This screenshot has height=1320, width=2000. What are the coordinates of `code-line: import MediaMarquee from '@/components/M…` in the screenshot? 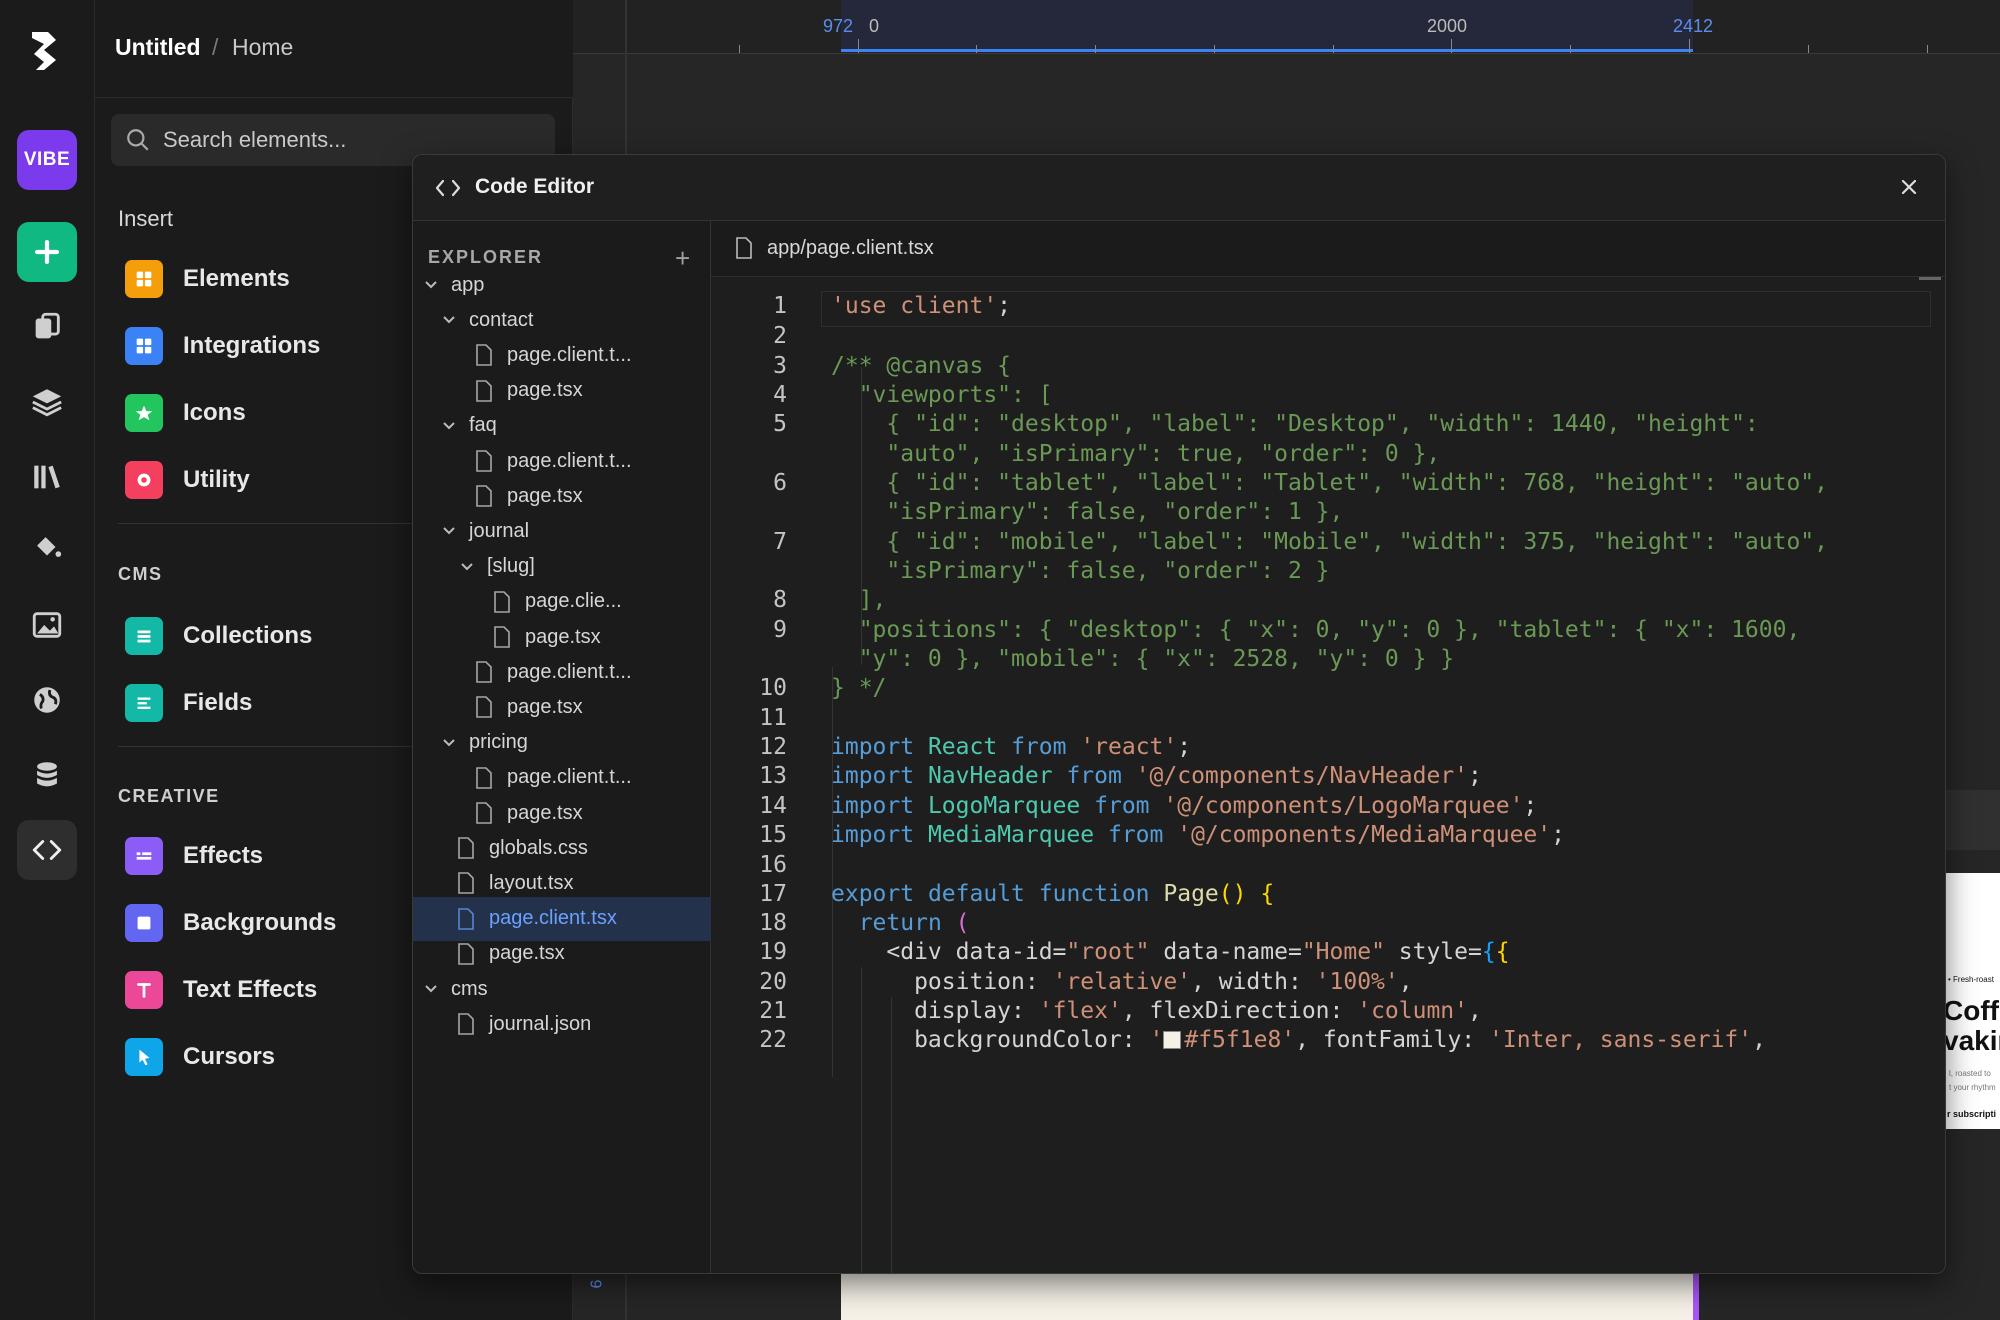 It's located at (1198, 835).